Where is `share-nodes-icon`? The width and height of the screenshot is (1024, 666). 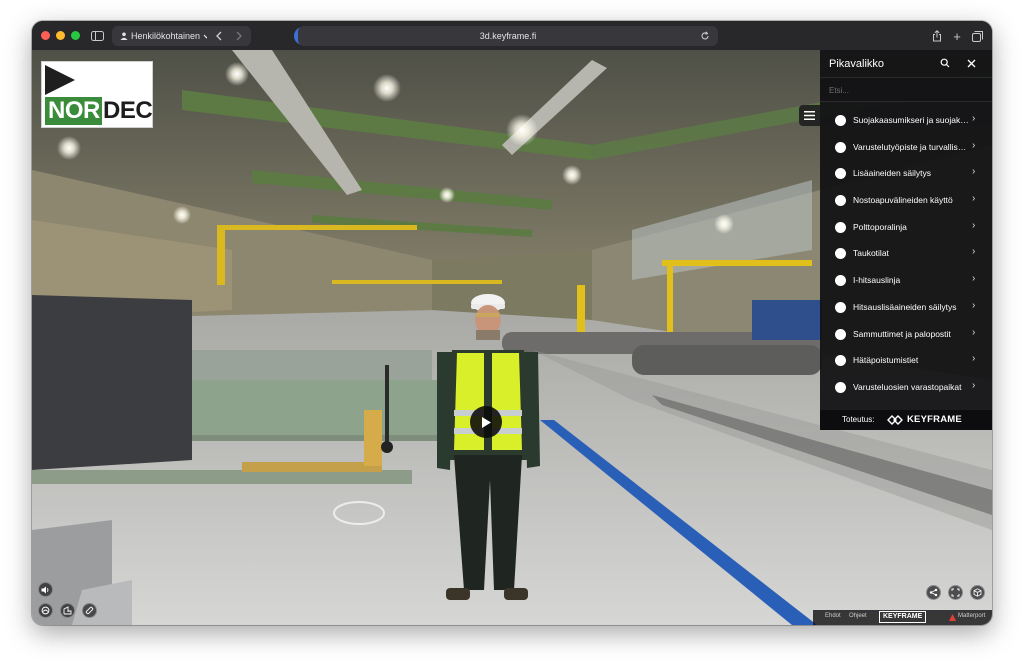
share-nodes-icon is located at coordinates (933, 592).